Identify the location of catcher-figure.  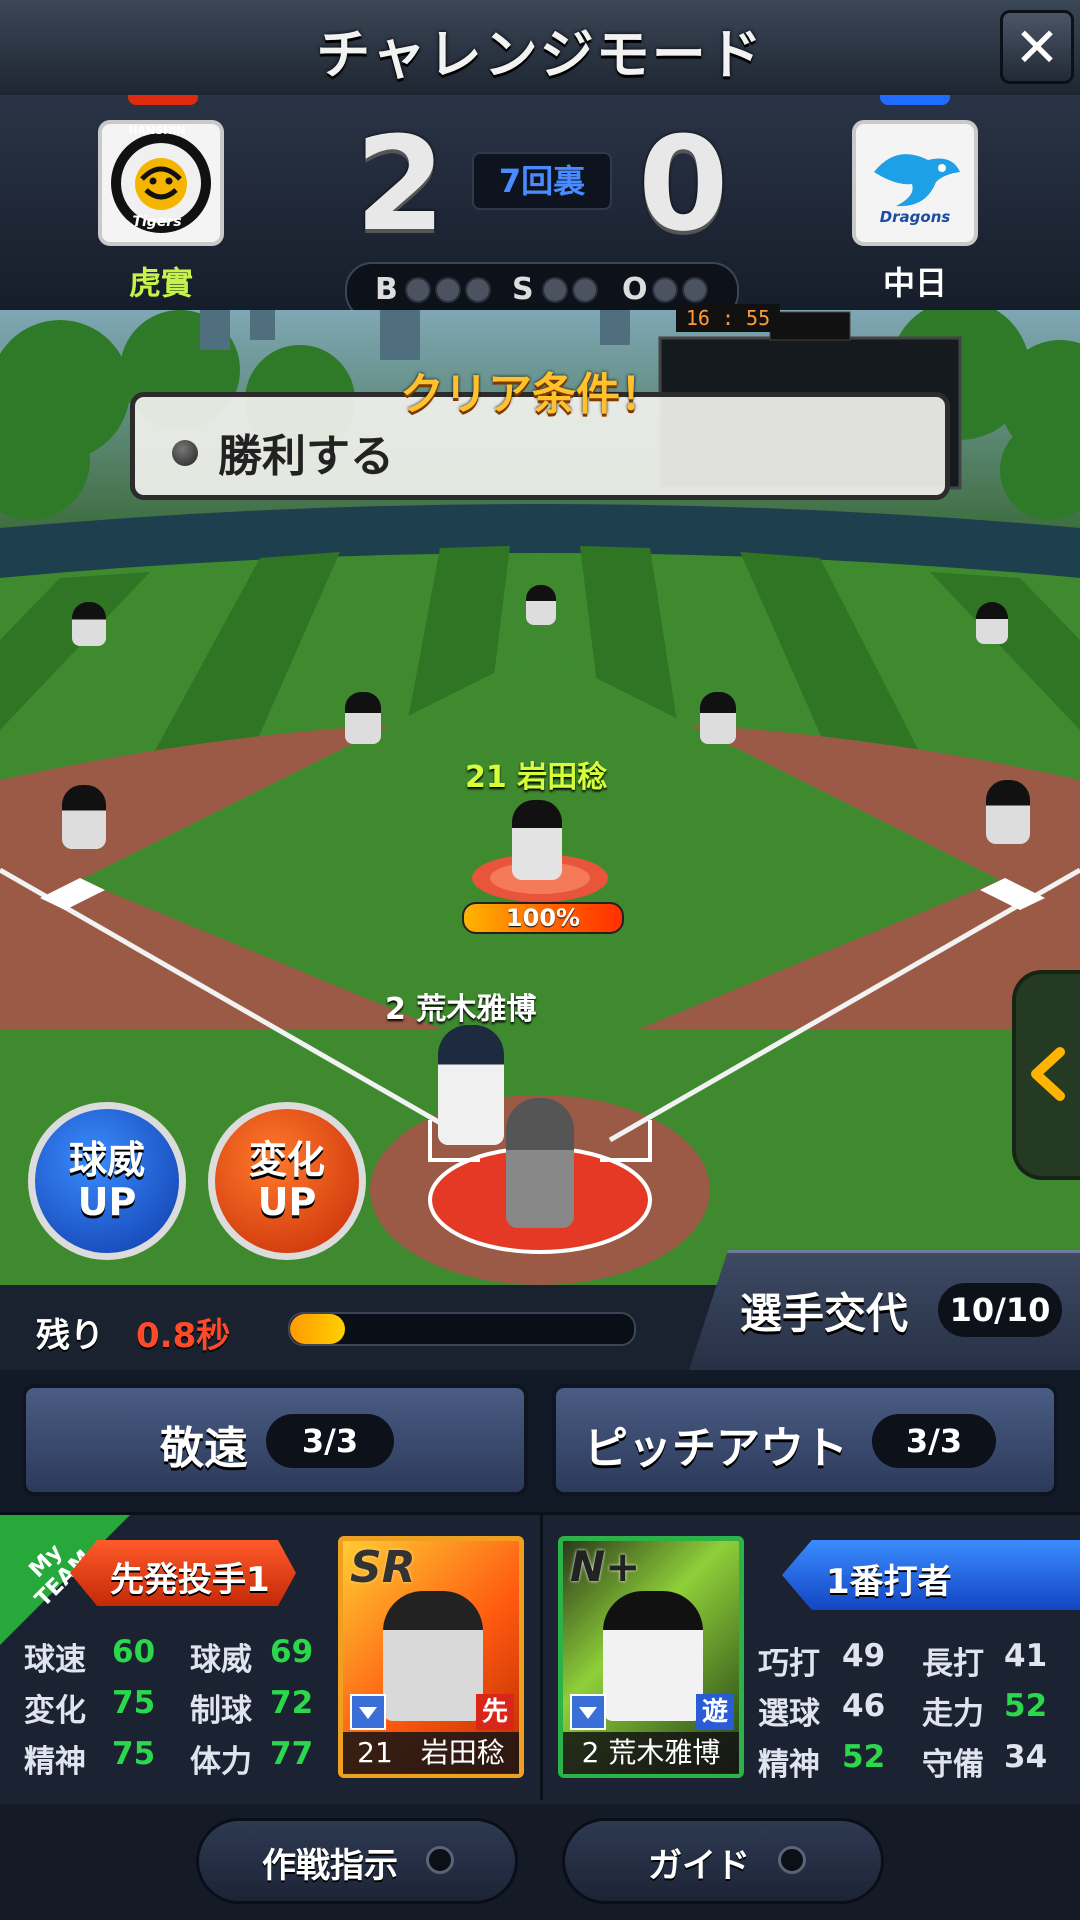
(540, 1163).